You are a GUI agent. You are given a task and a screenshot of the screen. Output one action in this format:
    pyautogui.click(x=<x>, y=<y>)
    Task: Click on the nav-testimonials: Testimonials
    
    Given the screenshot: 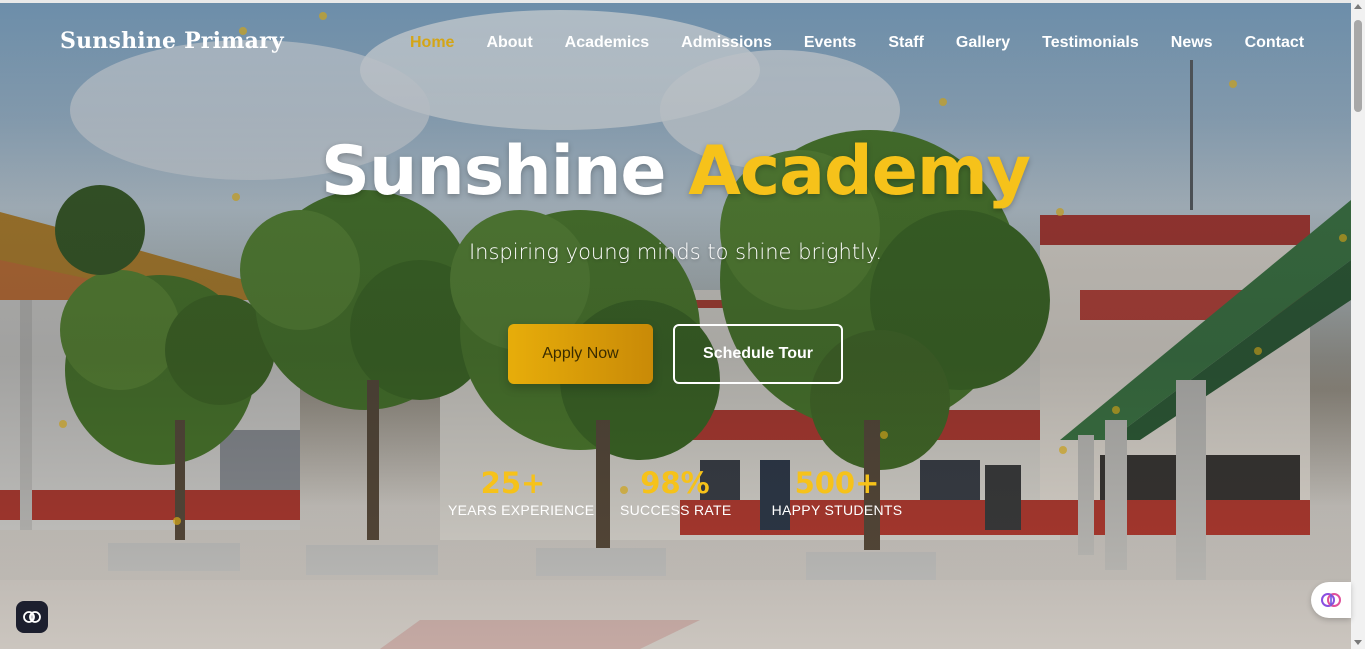 What is the action you would take?
    pyautogui.click(x=1090, y=43)
    